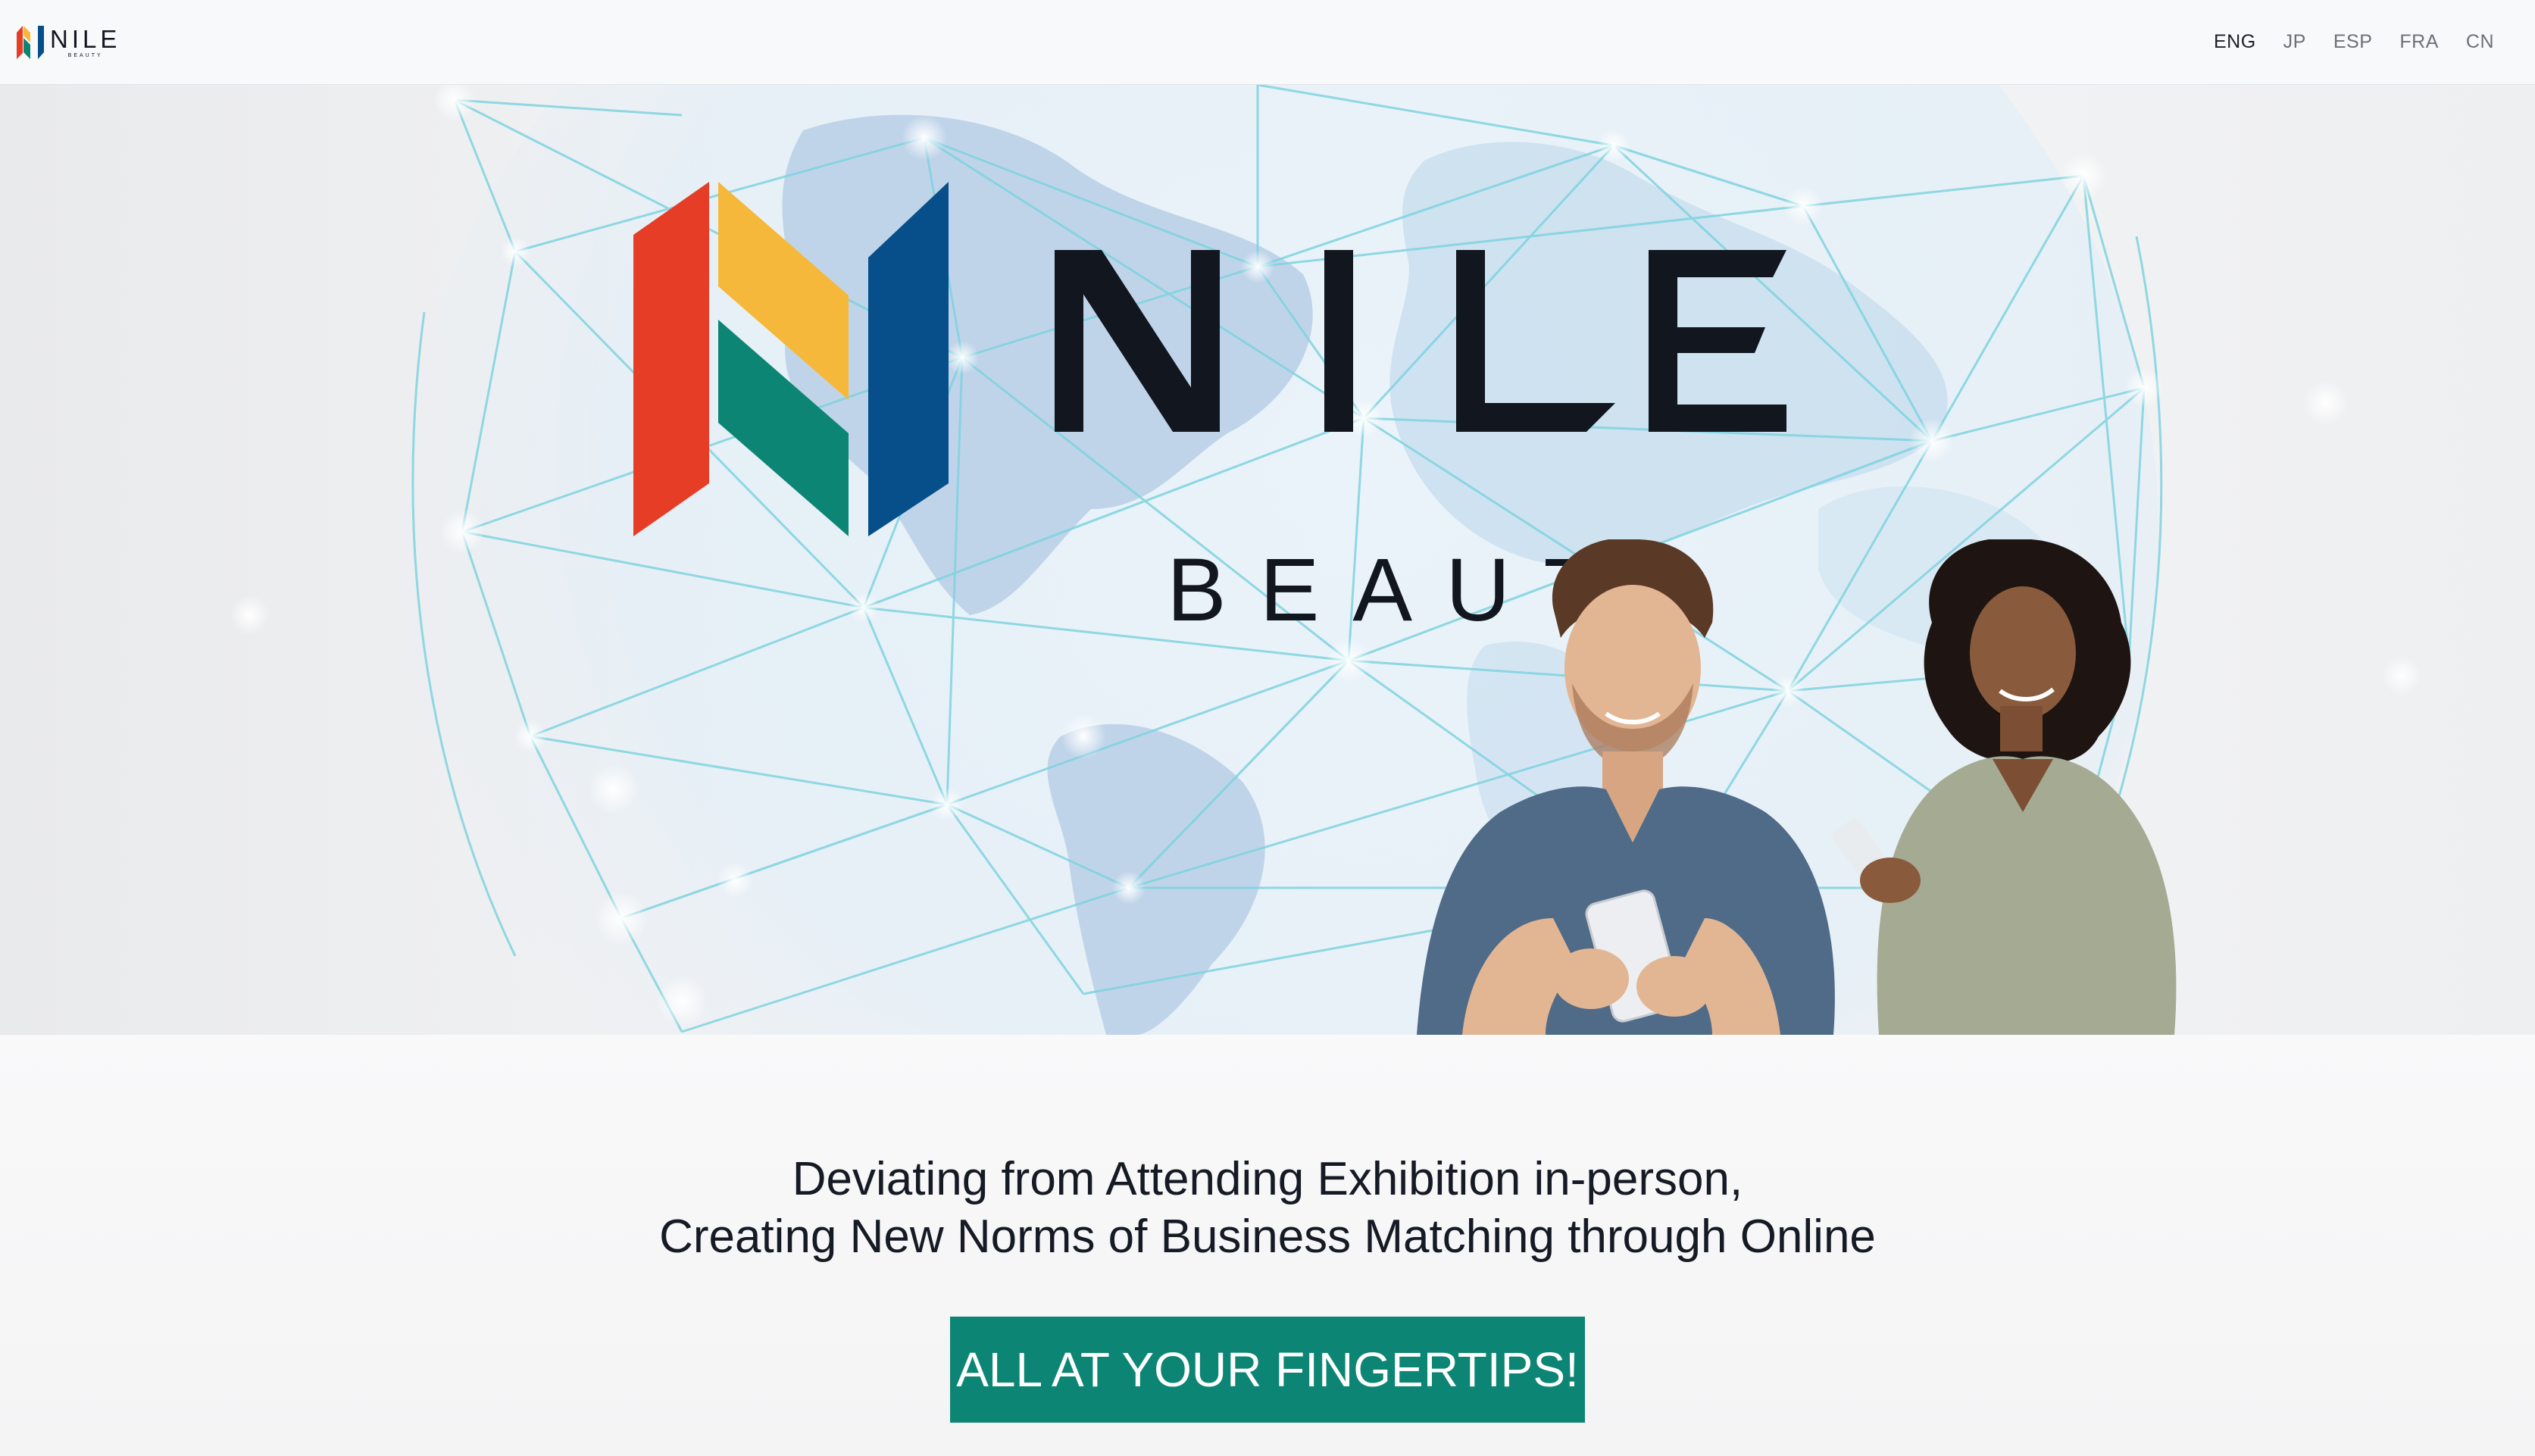  I want to click on language-nav: ENG JP ESP FRA CN, so click(2354, 42).